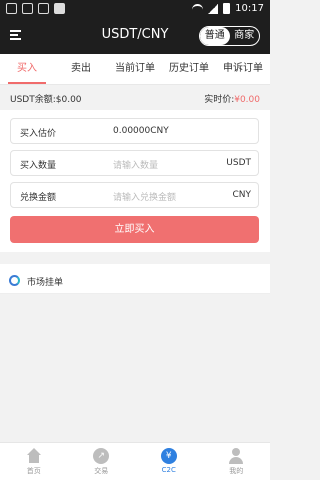  I want to click on estimate-label: 买入估价, so click(38, 134).